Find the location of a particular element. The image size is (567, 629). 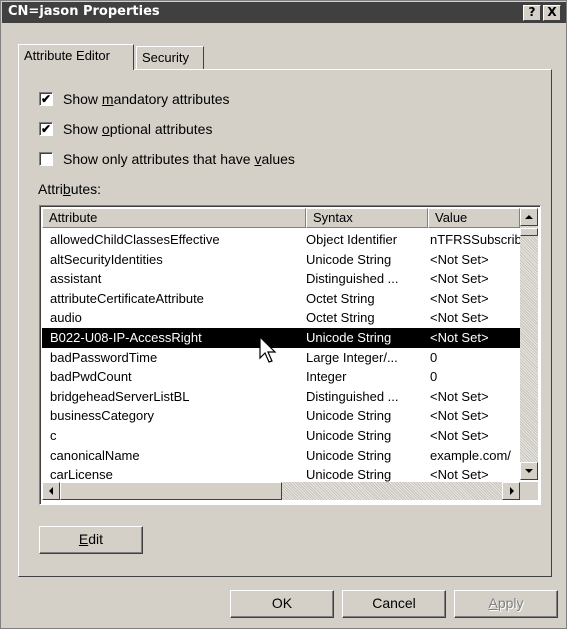

column-header-value: Value is located at coordinates (474, 218).